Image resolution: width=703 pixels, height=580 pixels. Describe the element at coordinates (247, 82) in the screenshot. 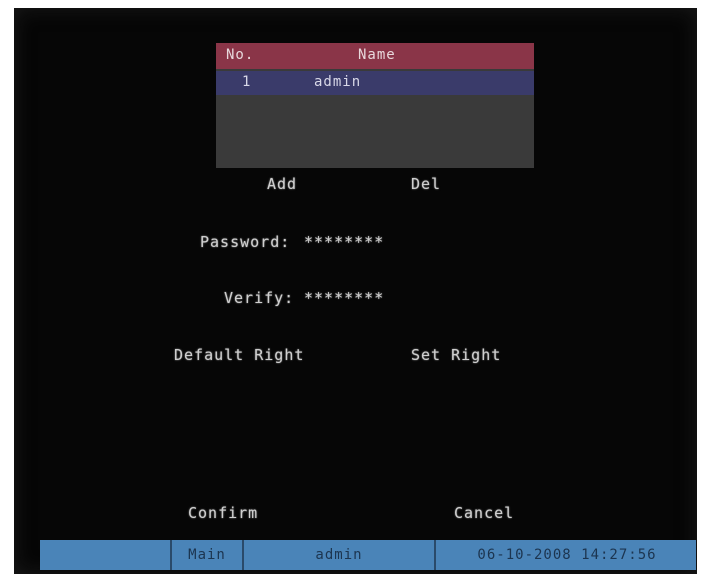

I see `row-no: 1` at that location.